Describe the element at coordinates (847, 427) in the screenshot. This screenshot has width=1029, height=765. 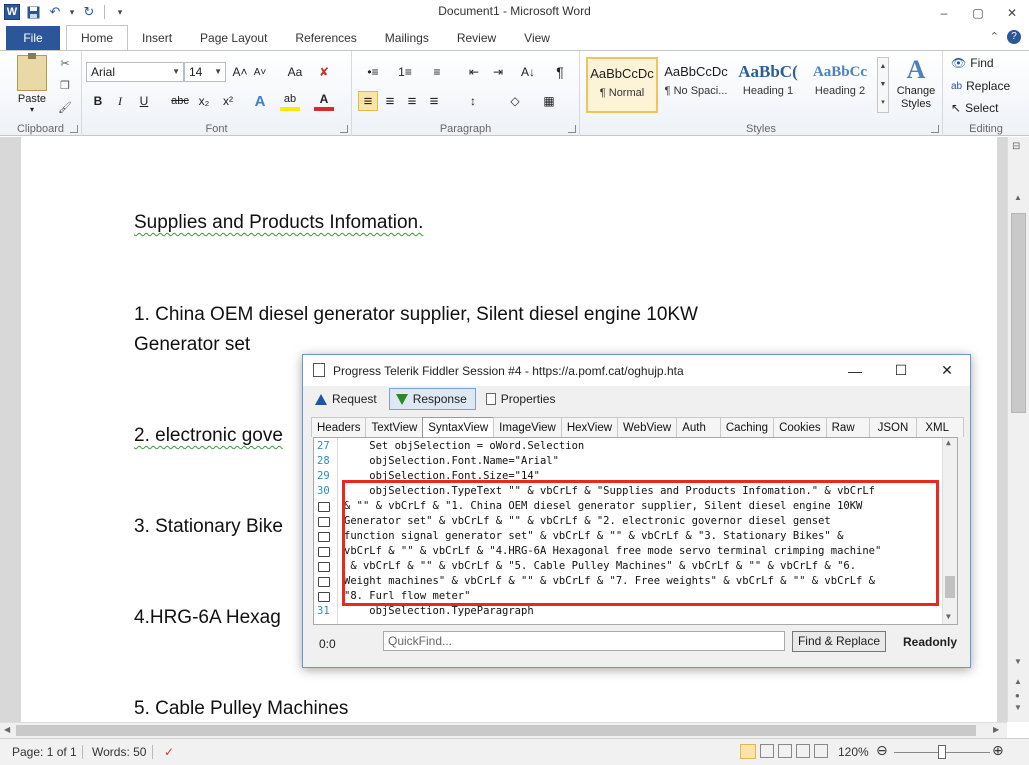
I see `tab-raw: Raw` at that location.